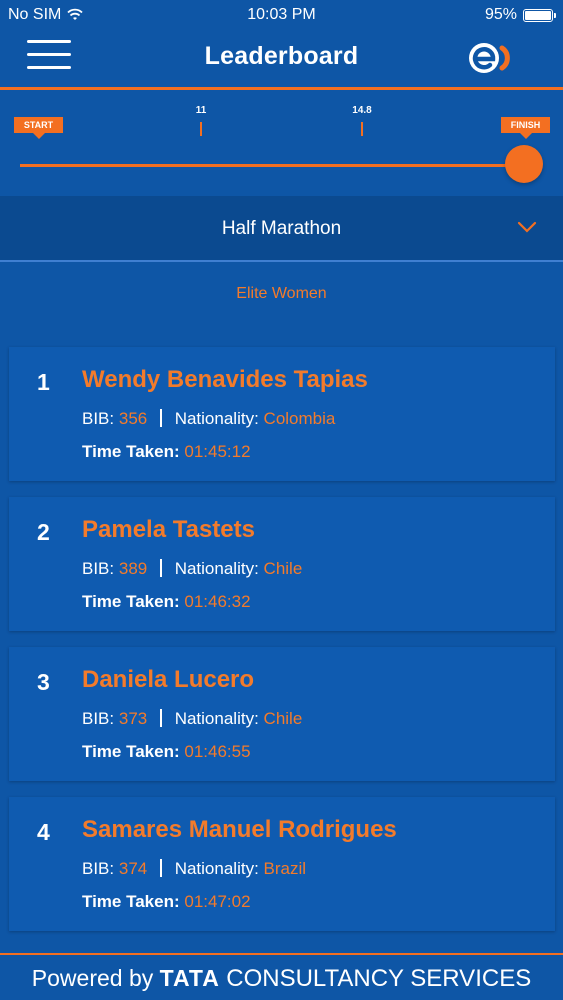 Image resolution: width=563 pixels, height=1000 pixels. Describe the element at coordinates (285, 868) in the screenshot. I see `nationality-value: Brazil` at that location.